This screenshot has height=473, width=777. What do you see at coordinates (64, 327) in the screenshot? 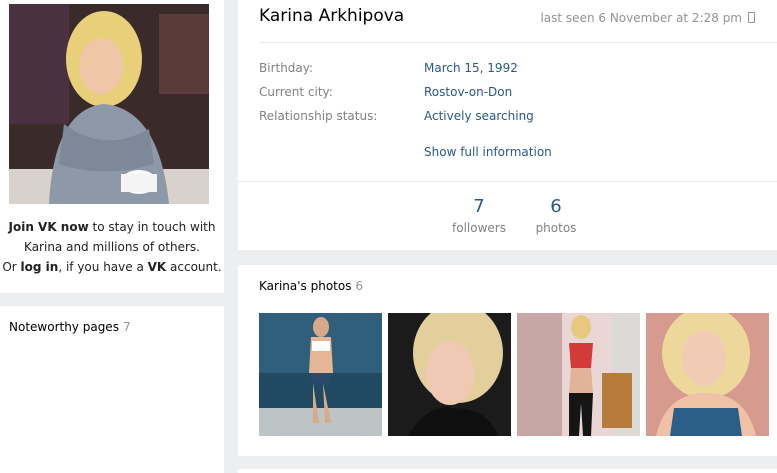
I see `noteworthy-title: Noteworthy pages` at bounding box center [64, 327].